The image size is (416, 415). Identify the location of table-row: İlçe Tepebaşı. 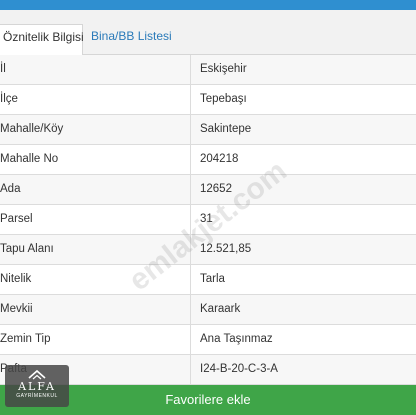
(208, 100).